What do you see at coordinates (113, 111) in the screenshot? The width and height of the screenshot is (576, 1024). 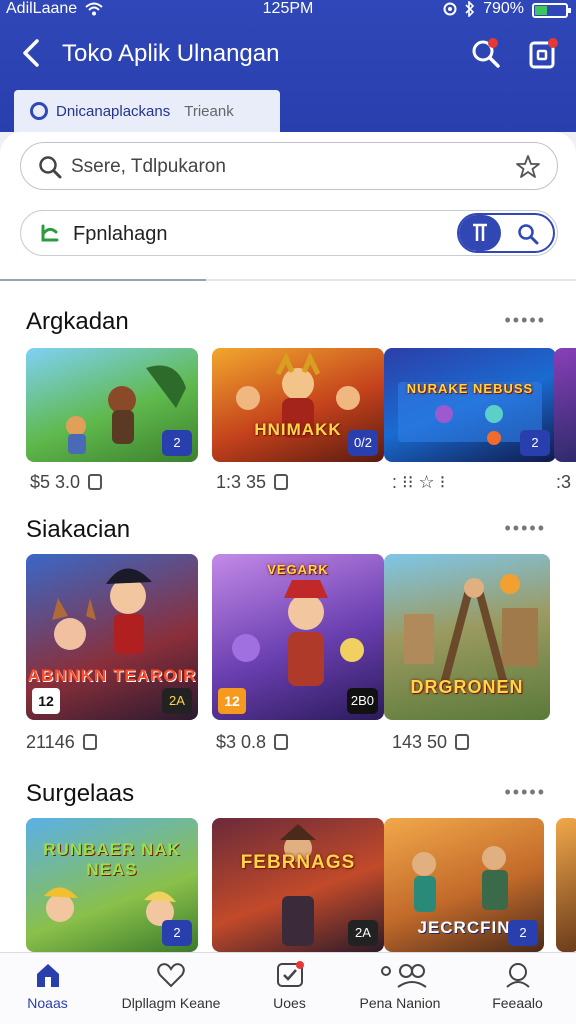 I see `tab-active: Dnicanaplackans` at bounding box center [113, 111].